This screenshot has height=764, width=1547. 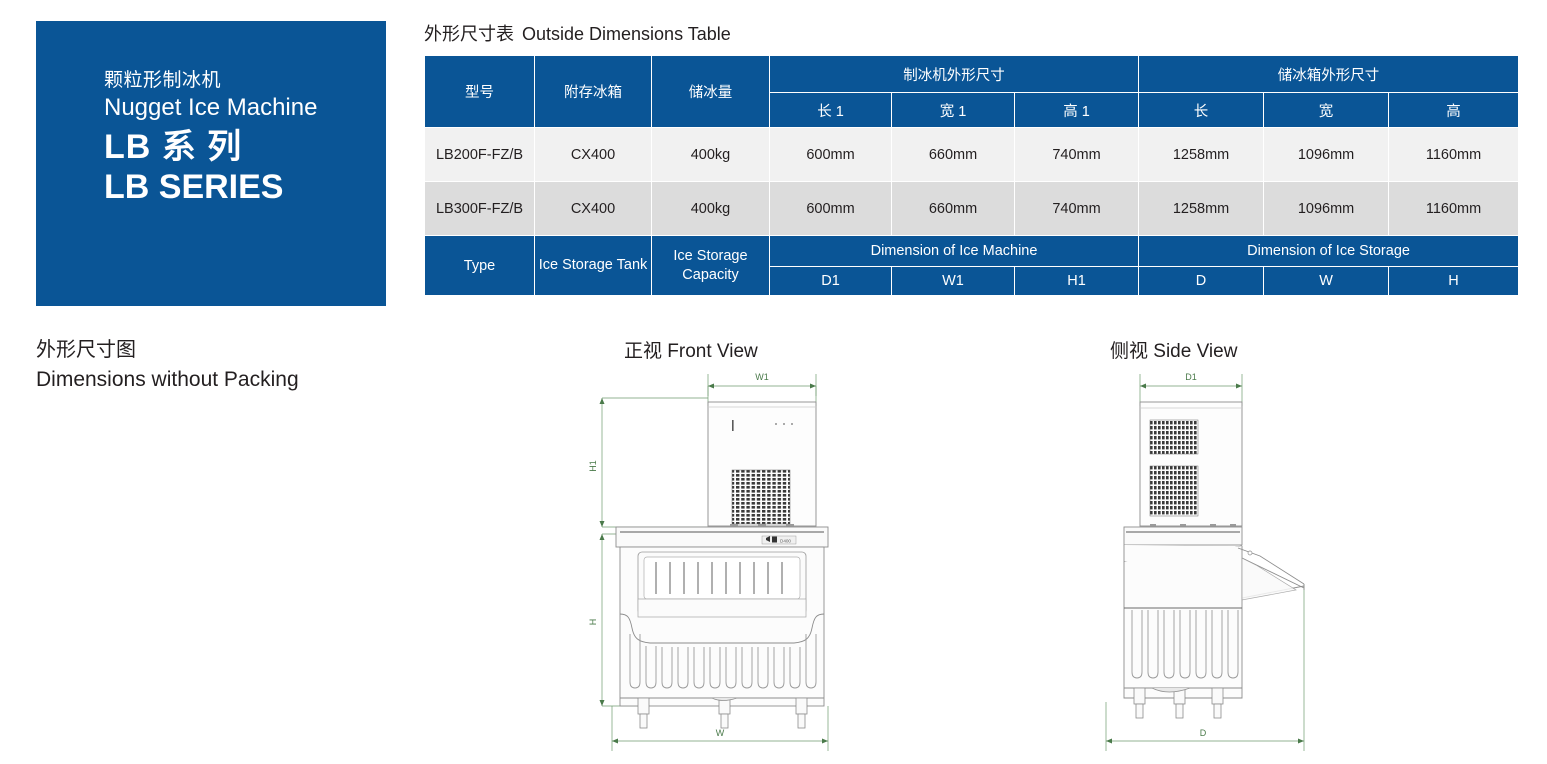 What do you see at coordinates (1076, 110) in the screenshot?
I see `header-machine-height-cn: 高 1` at bounding box center [1076, 110].